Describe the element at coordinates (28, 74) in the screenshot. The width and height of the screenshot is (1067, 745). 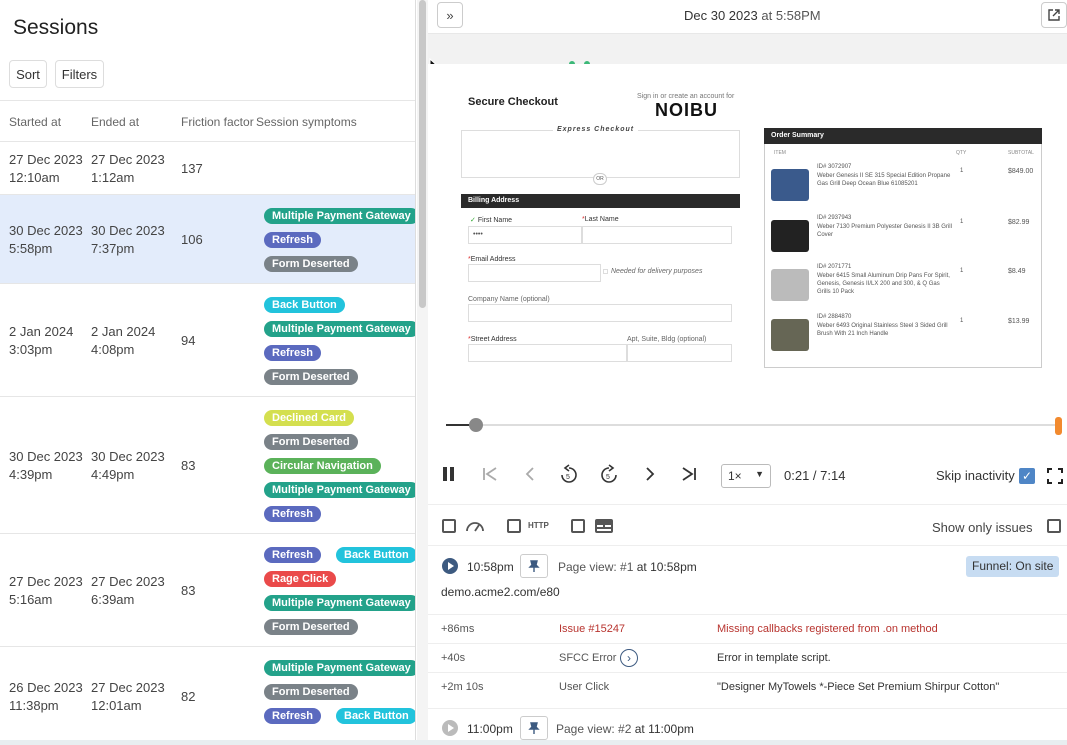
I see `sort-button: Sort` at that location.